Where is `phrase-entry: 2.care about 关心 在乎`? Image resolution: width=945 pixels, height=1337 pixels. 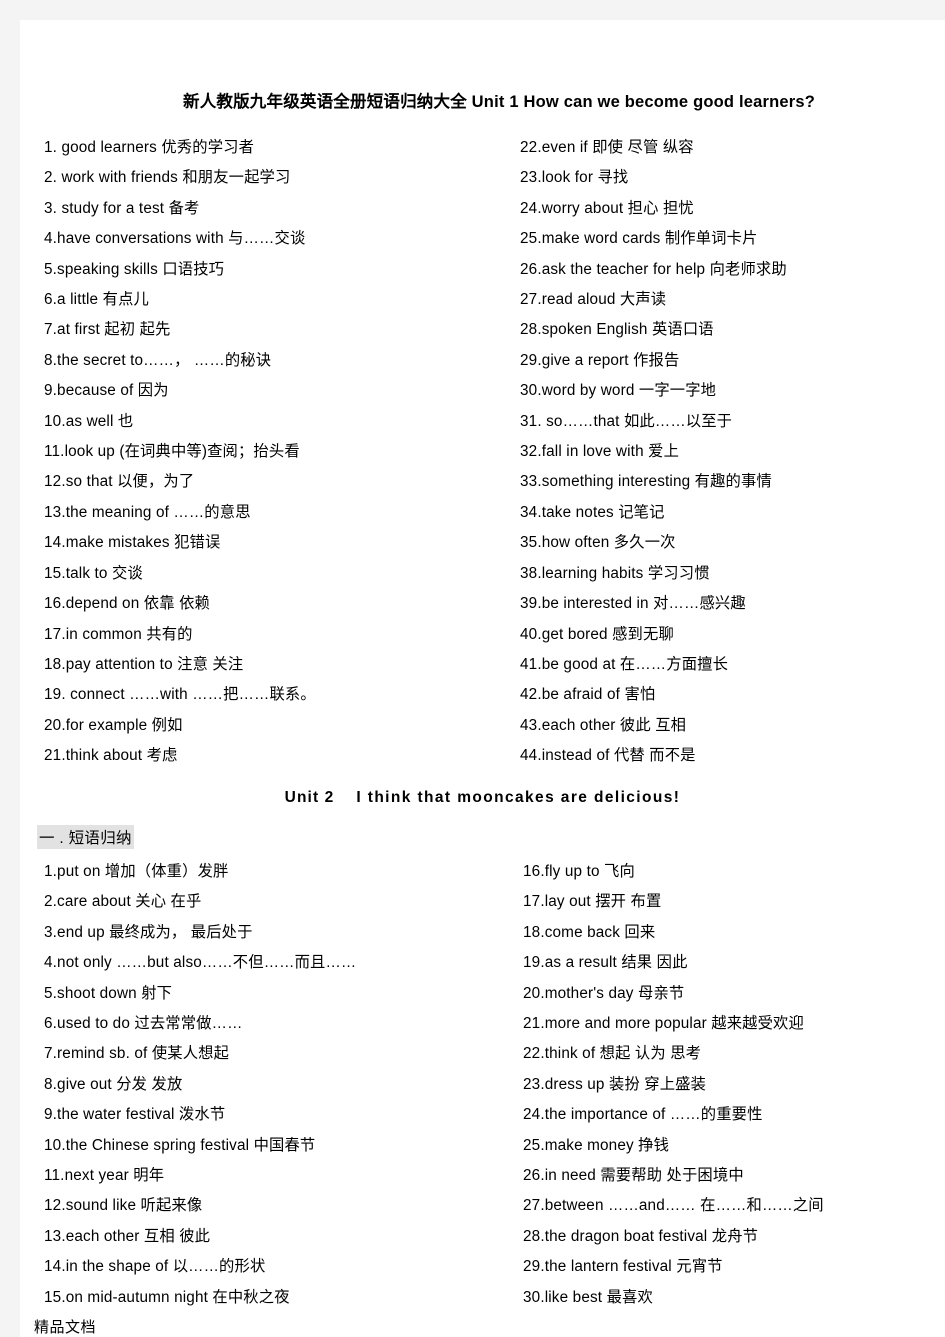 phrase-entry: 2.care about 关心 在乎 is located at coordinates (123, 902).